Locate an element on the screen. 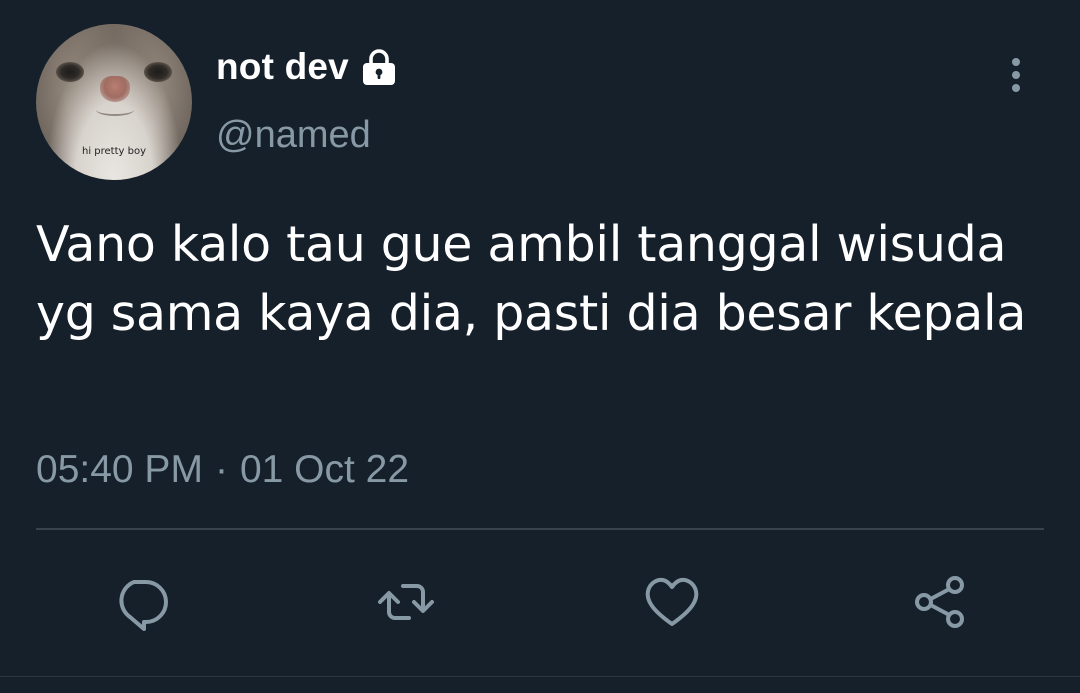 The height and width of the screenshot is (693, 1080). heart-icon is located at coordinates (672, 601).